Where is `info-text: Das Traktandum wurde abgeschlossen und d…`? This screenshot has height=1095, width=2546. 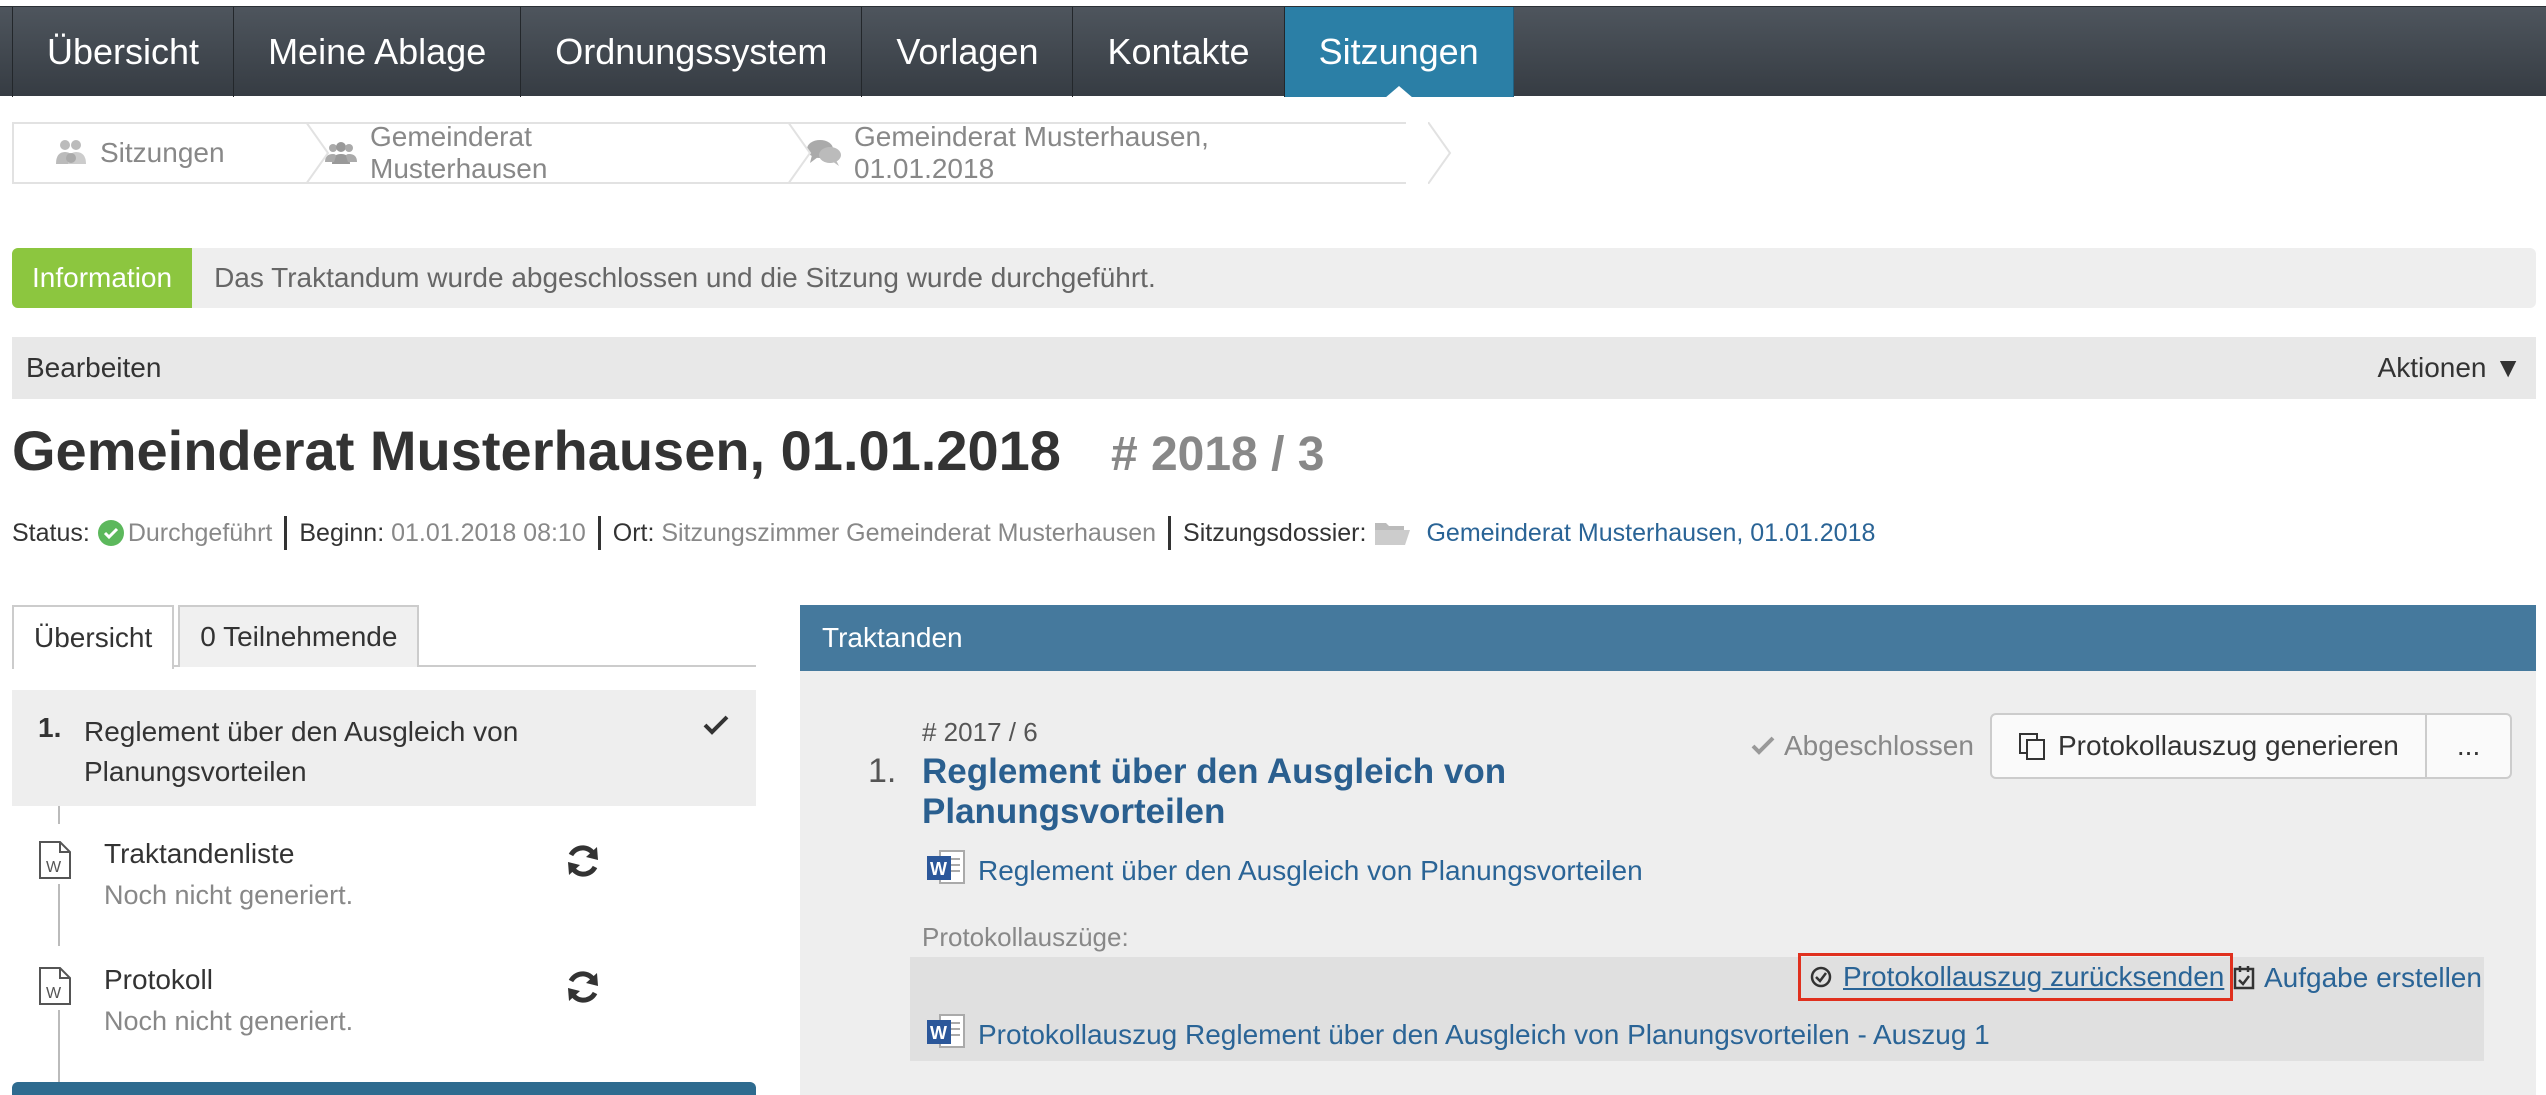
info-text: Das Traktandum wurde abgeschlossen und d… is located at coordinates (685, 277).